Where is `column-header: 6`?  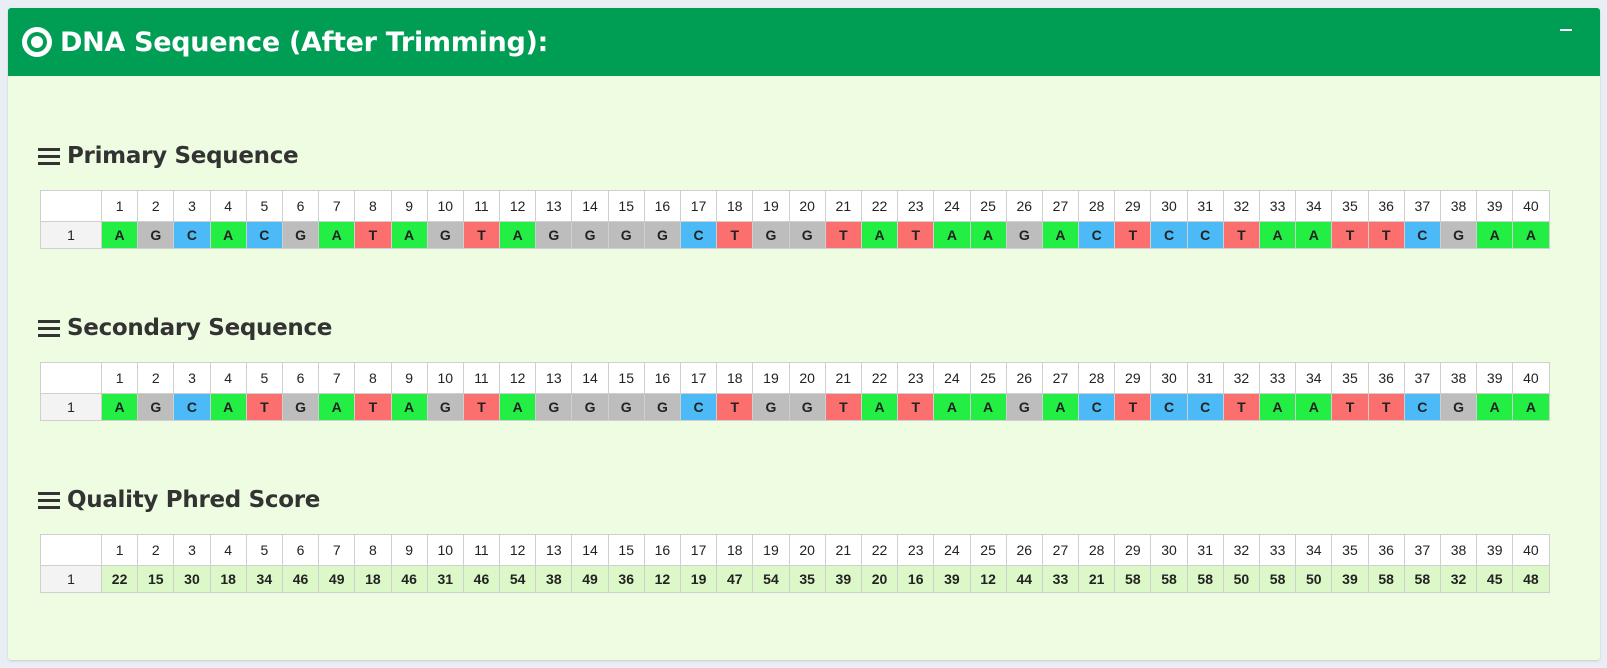
column-header: 6 is located at coordinates (300, 378).